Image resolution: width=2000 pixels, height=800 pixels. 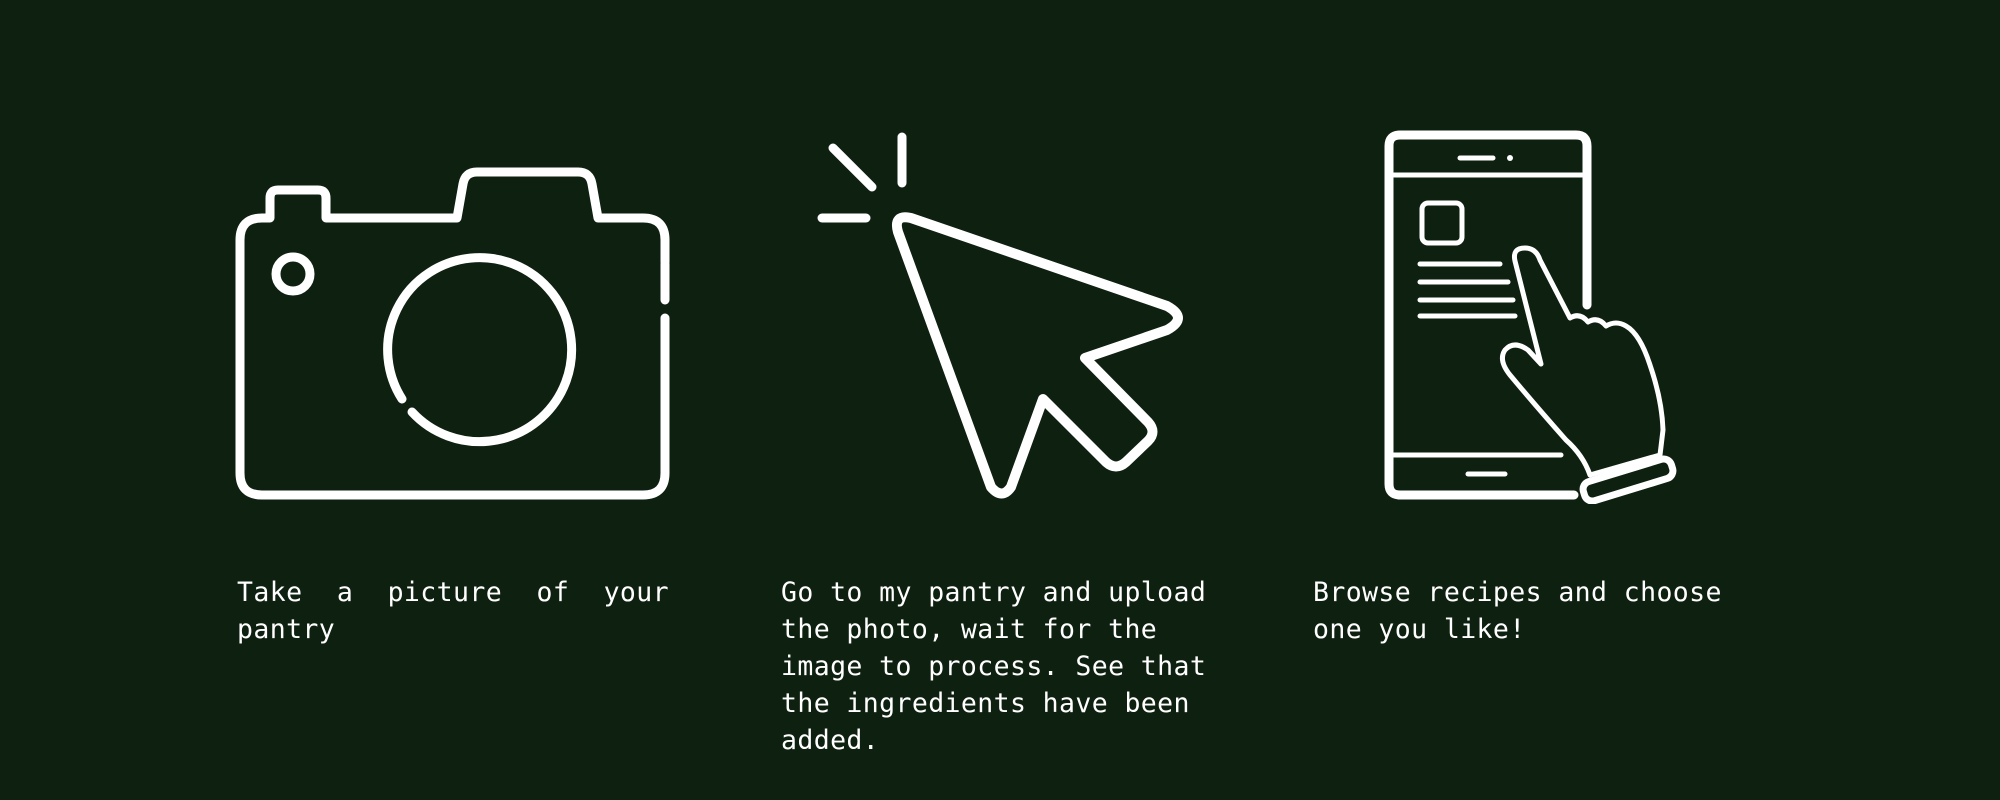 I want to click on step-1-text: Take a picture of your pantry, so click(x=453, y=611).